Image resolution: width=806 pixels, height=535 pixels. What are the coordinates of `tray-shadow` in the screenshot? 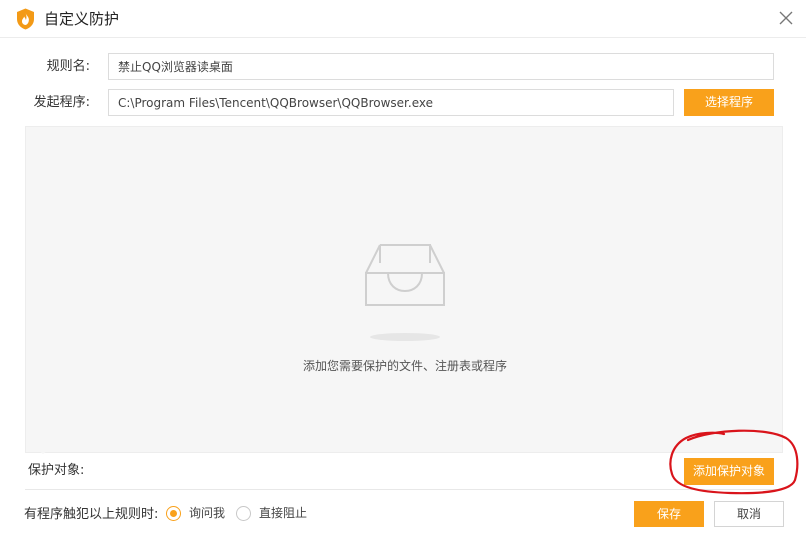 It's located at (405, 337).